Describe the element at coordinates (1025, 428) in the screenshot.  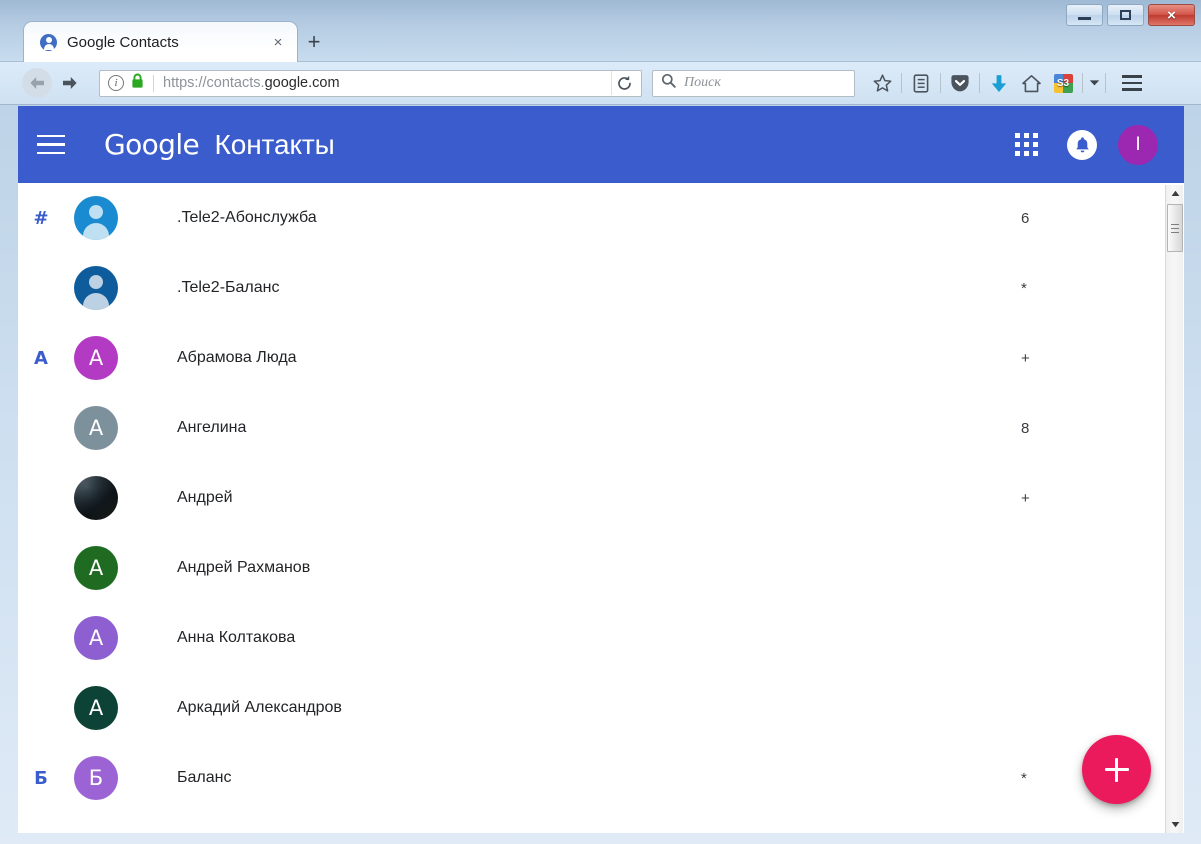
I see `contact-phone-clipped: 8` at that location.